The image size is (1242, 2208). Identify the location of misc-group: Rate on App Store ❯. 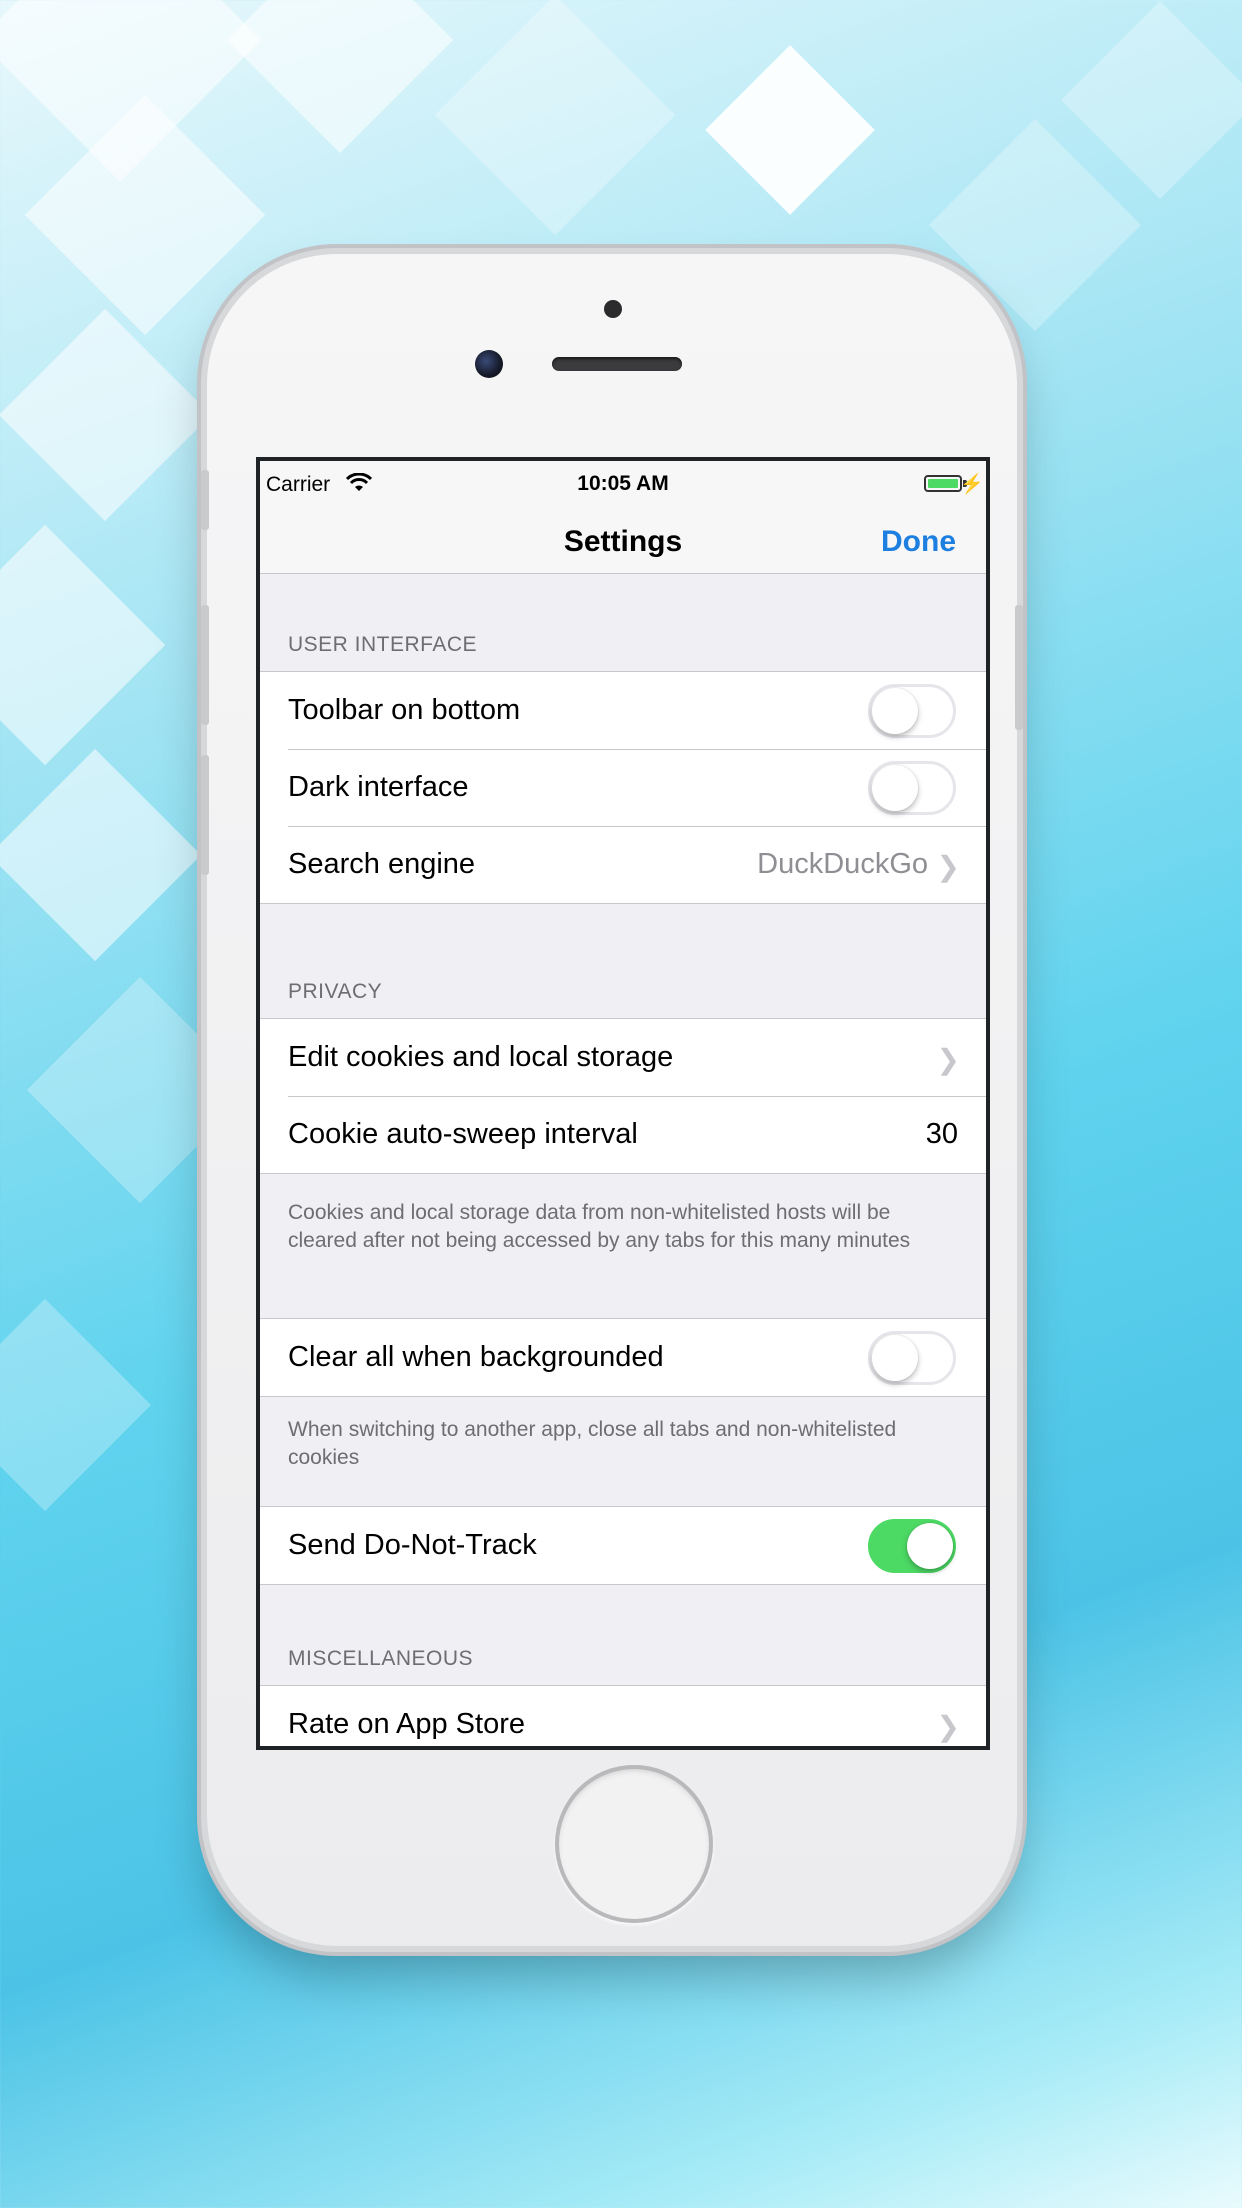
(623, 1715).